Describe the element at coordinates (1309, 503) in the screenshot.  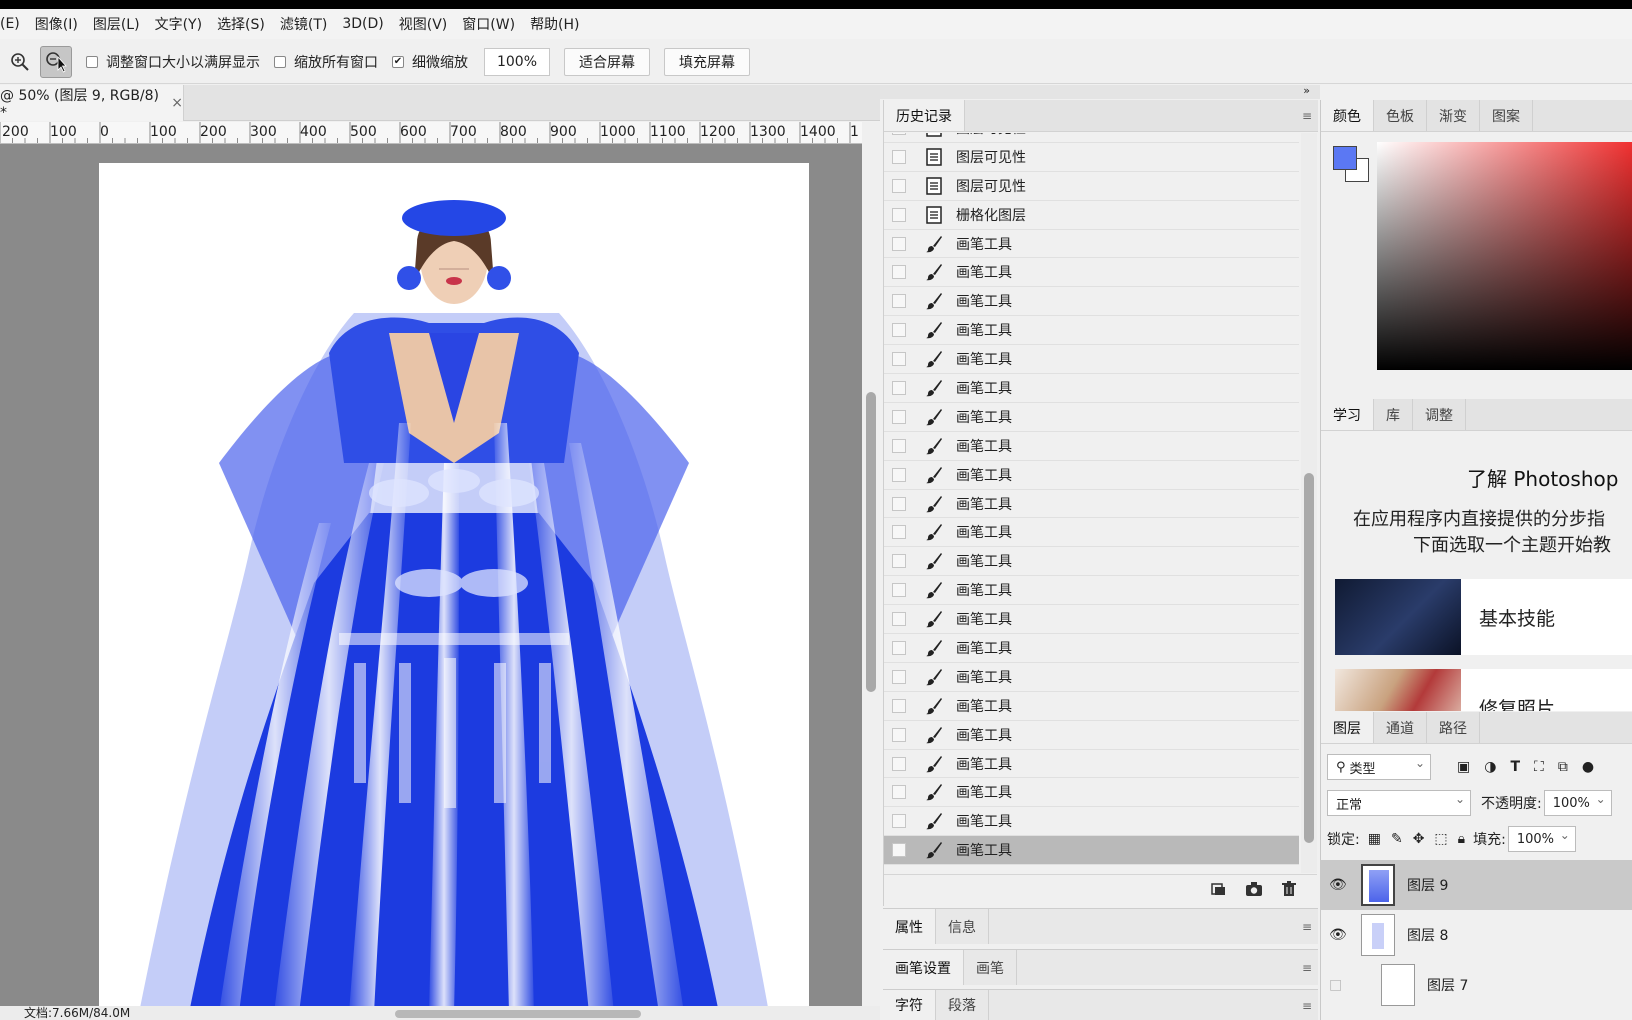
I see `history-scrollbar` at that location.